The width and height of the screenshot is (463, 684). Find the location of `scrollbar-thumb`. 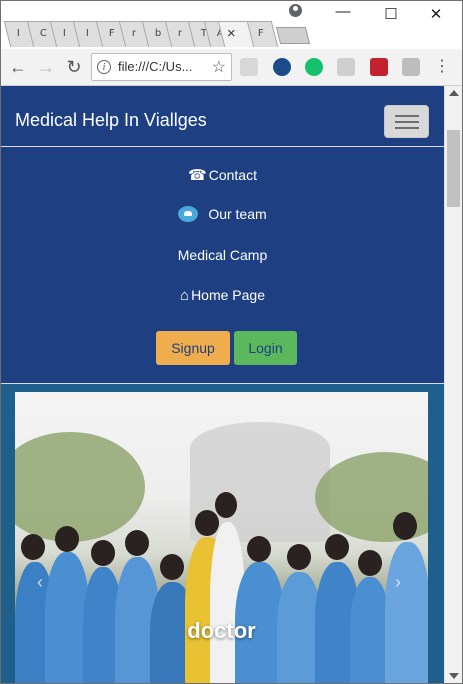

scrollbar-thumb is located at coordinates (453, 168).